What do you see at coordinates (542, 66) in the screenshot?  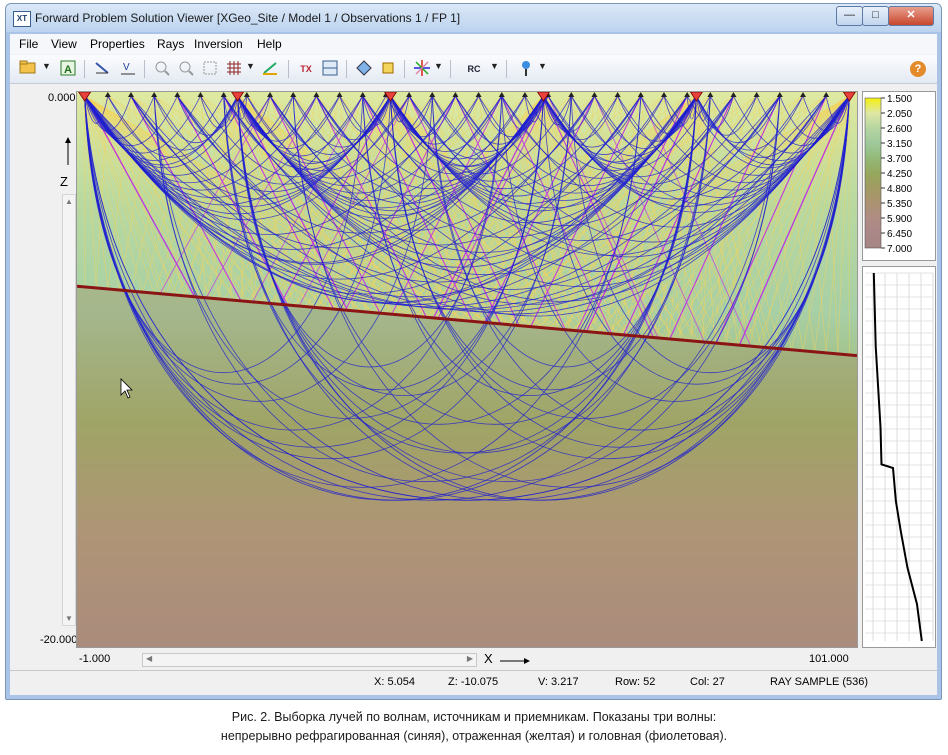 I see `pin-dropdown-icon: ▼` at bounding box center [542, 66].